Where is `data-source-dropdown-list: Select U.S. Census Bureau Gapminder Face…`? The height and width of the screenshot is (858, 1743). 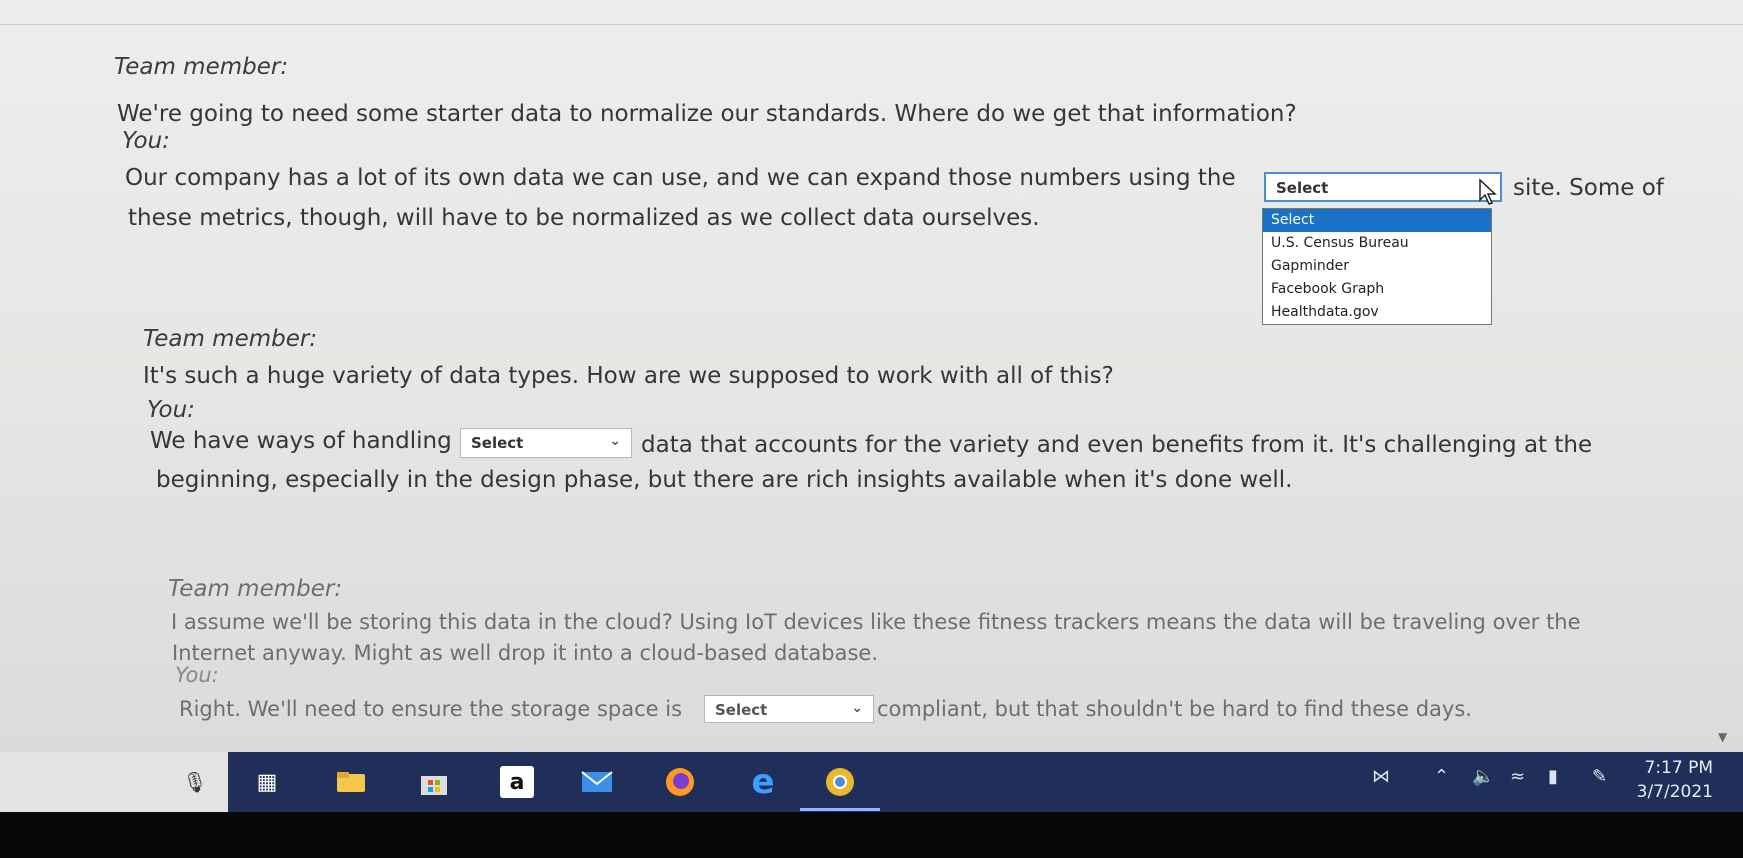 data-source-dropdown-list: Select U.S. Census Bureau Gapminder Face… is located at coordinates (1377, 266).